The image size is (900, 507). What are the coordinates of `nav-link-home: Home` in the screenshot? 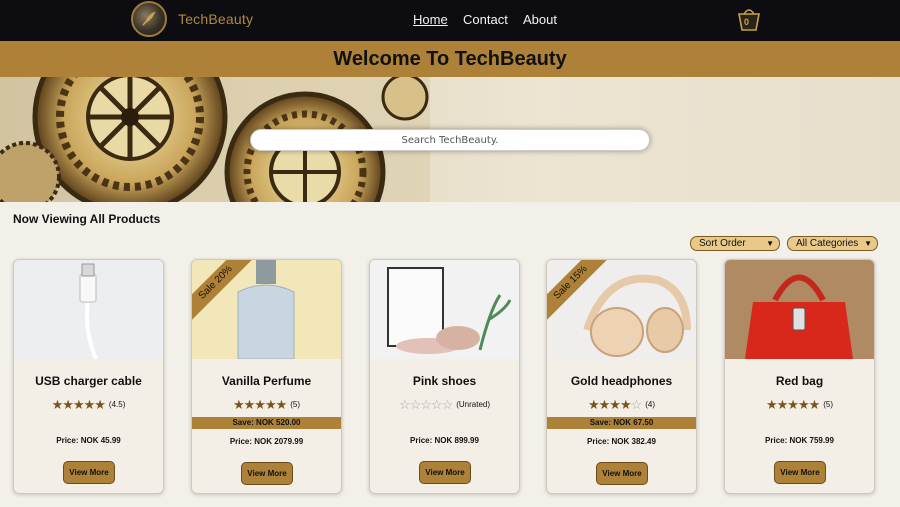 It's located at (430, 19).